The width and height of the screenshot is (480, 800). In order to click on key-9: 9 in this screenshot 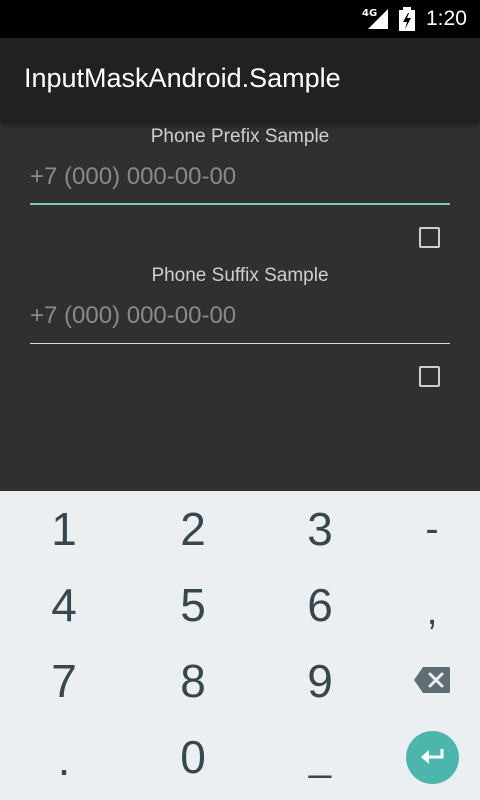, I will do `click(320, 681)`.